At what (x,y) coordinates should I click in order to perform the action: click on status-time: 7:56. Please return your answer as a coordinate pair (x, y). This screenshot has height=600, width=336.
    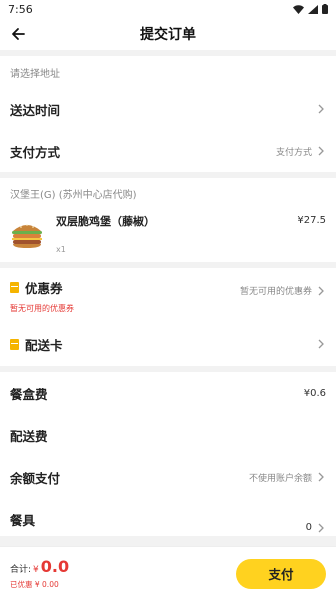
    Looking at the image, I should click on (20, 9).